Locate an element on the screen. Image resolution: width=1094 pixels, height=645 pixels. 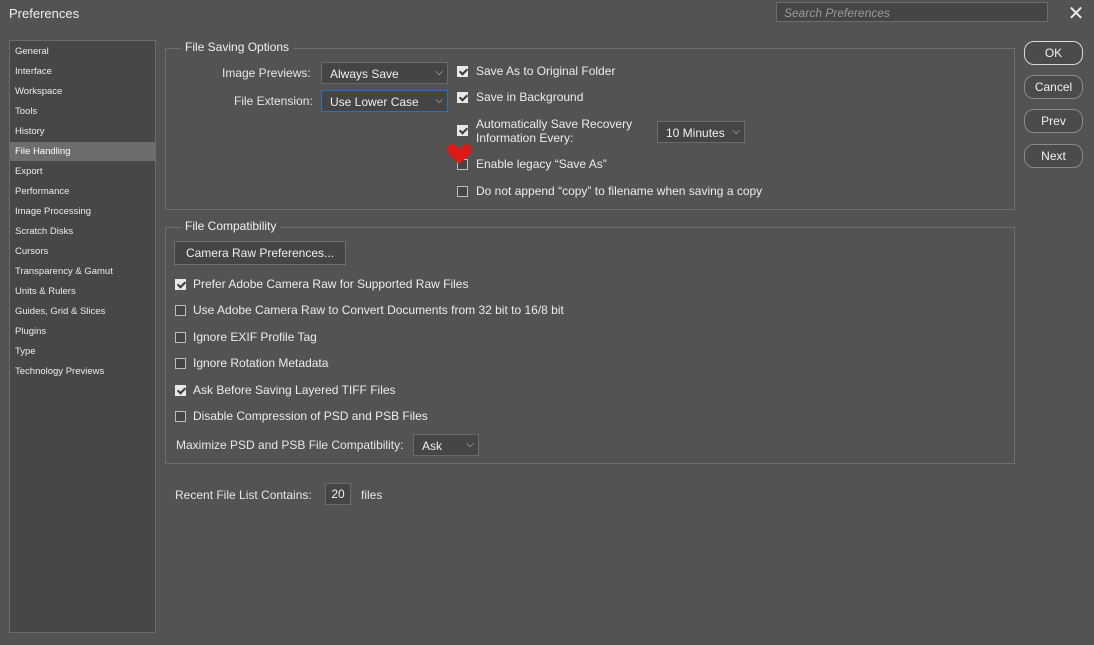
sidebar-item-units-rulers: Units & Rulers is located at coordinates (82, 291).